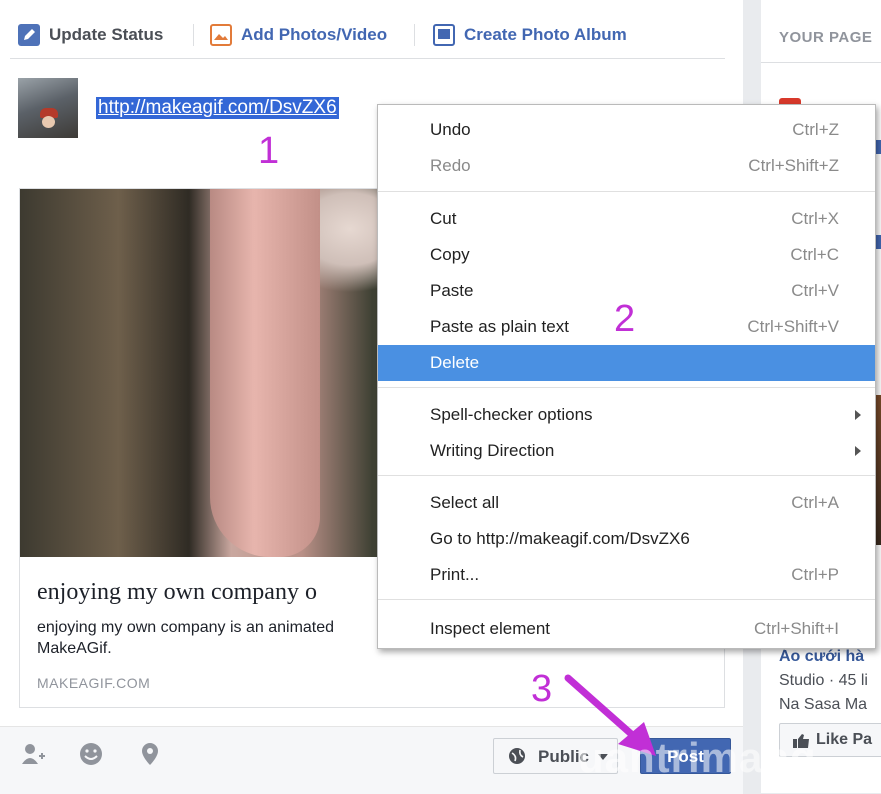 The height and width of the screenshot is (794, 881). Describe the element at coordinates (815, 502) in the screenshot. I see `menu-item-shortcut: Ctrl+A` at that location.